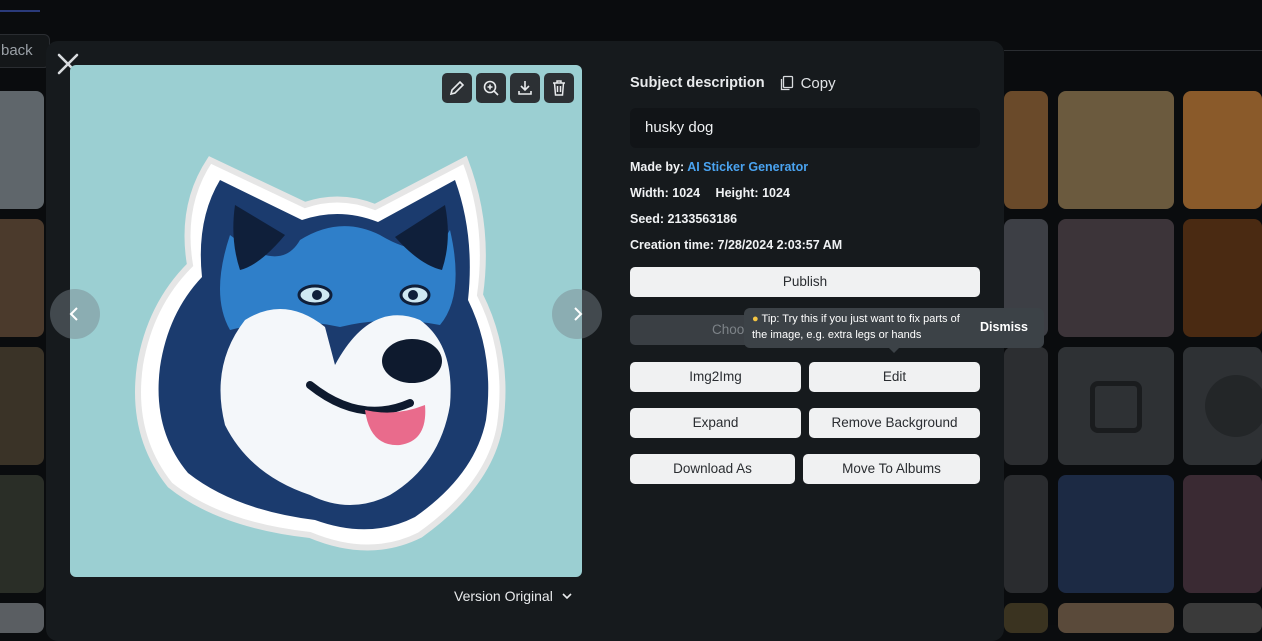 The width and height of the screenshot is (1262, 641). What do you see at coordinates (715, 377) in the screenshot?
I see `img2img-button: Img2Img` at bounding box center [715, 377].